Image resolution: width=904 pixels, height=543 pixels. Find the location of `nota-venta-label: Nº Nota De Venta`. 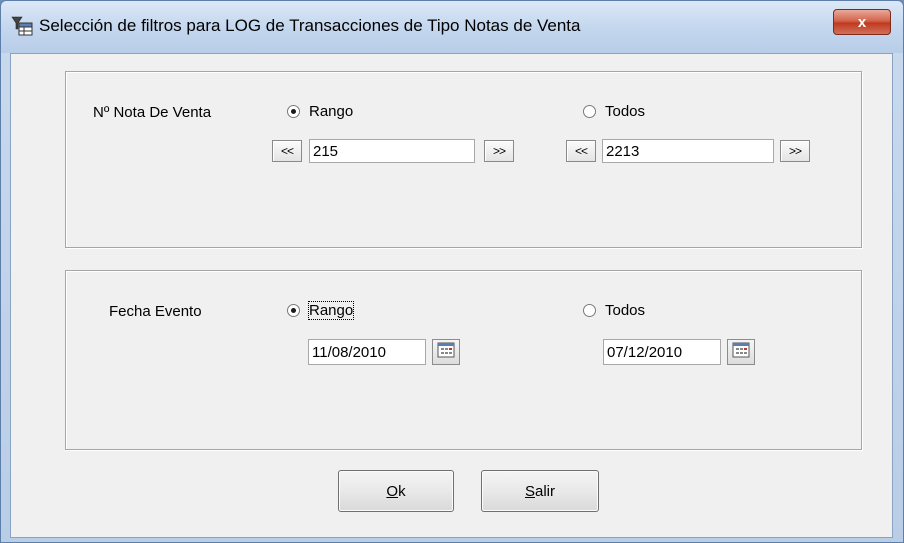

nota-venta-label: Nº Nota De Venta is located at coordinates (152, 112).